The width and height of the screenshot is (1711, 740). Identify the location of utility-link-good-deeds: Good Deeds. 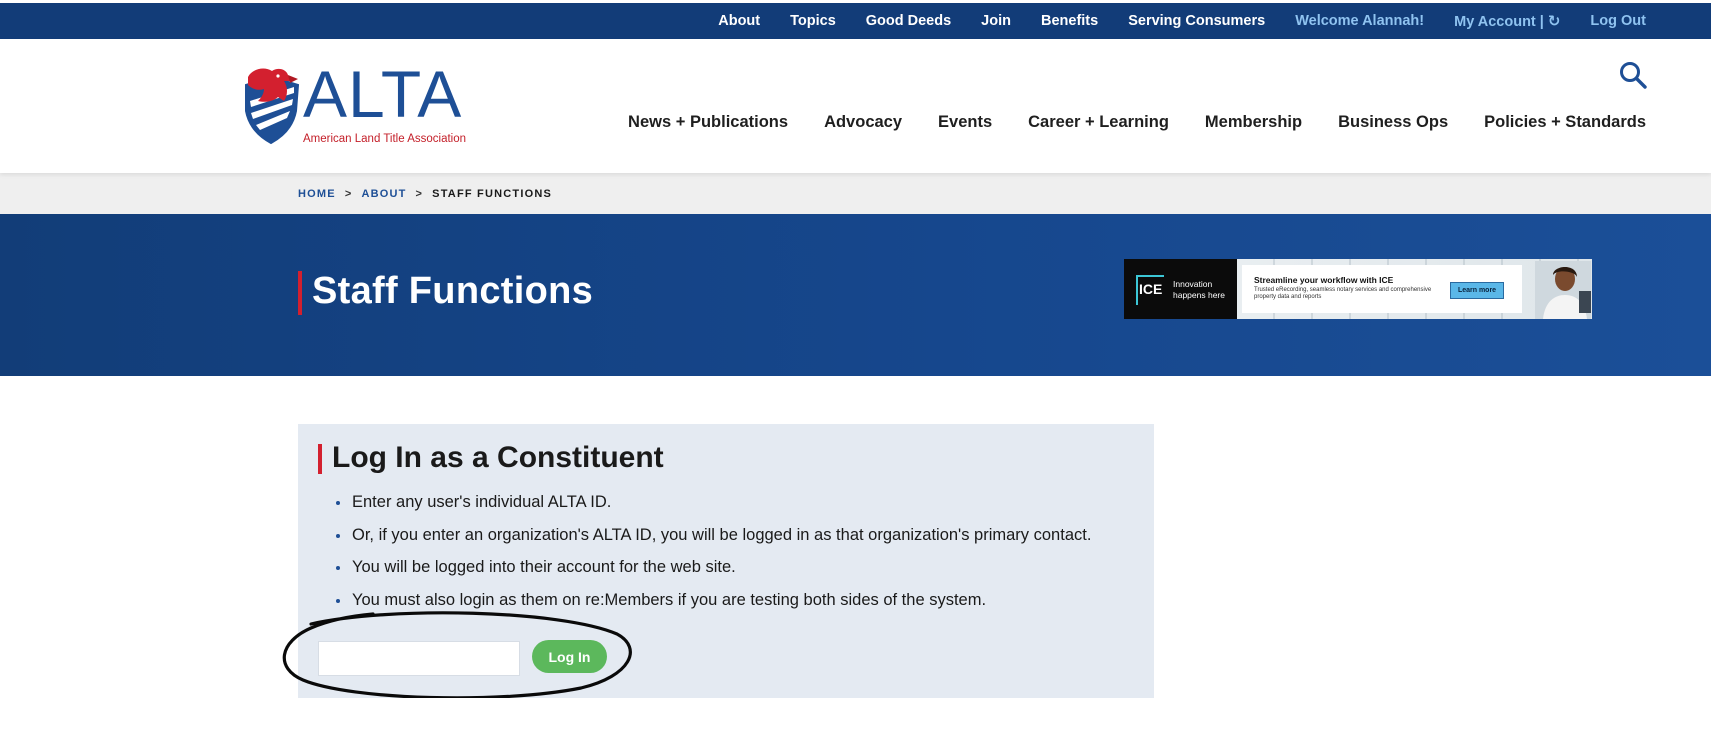
(908, 21).